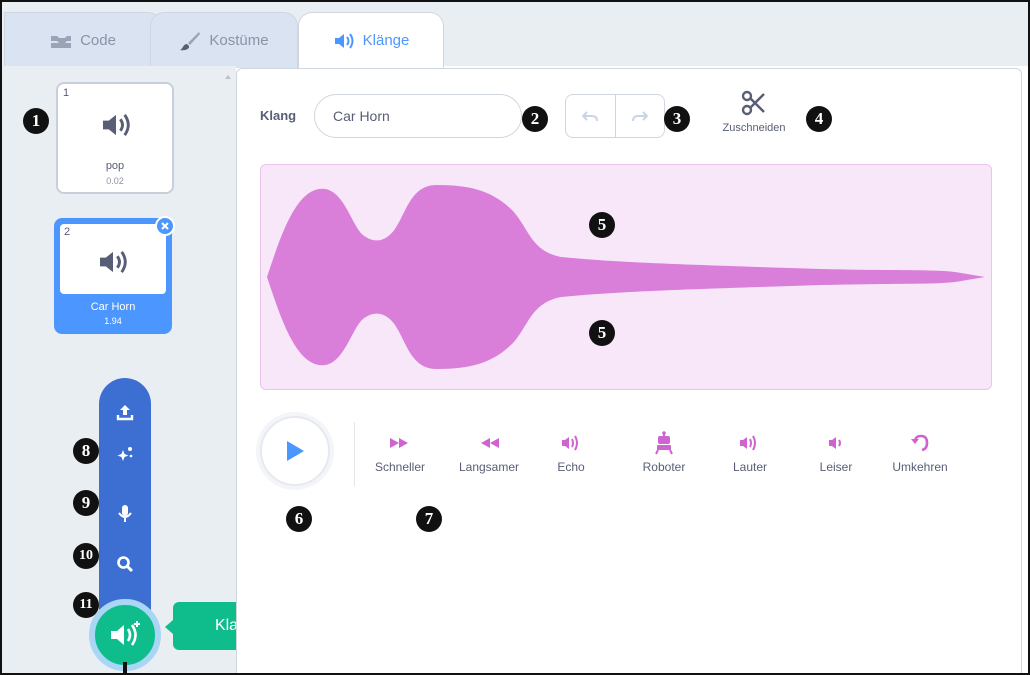 Image resolution: width=1030 pixels, height=675 pixels. I want to click on scroll-up-icon, so click(228, 77).